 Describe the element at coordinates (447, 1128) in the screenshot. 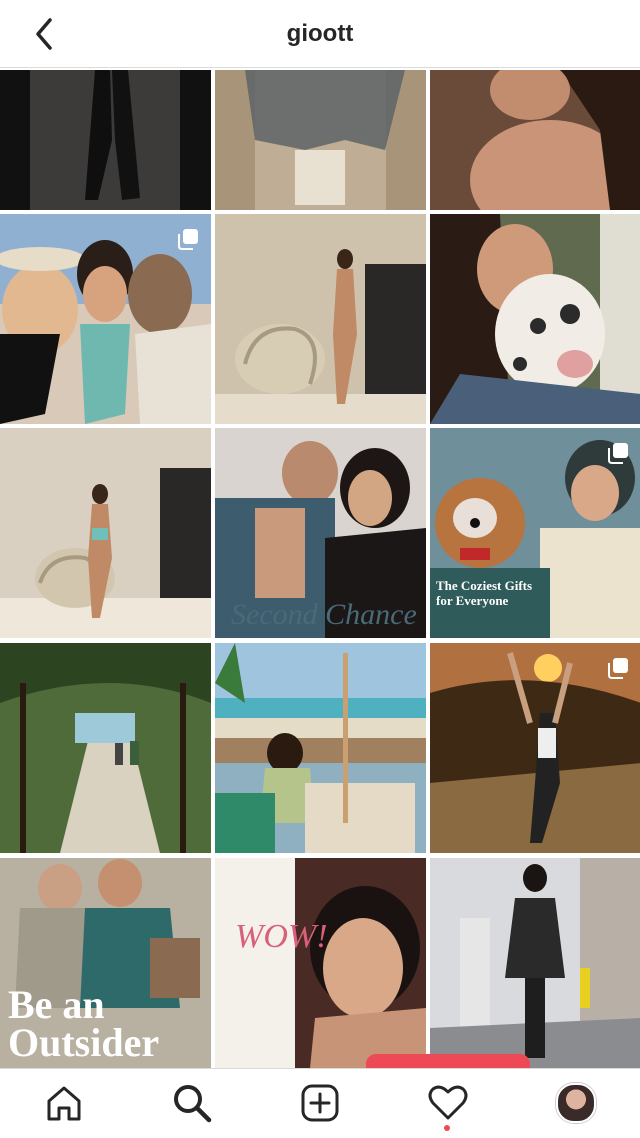

I see `activity-indicator-dot` at that location.